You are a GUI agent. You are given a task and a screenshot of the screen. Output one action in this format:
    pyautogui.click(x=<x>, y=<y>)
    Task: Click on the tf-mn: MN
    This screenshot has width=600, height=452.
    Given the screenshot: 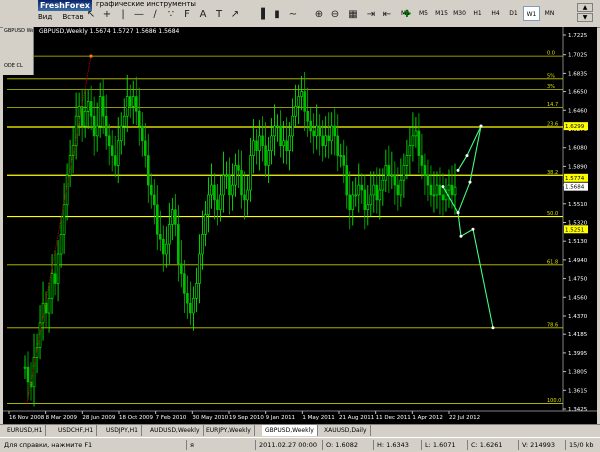 What is the action you would take?
    pyautogui.click(x=549, y=13)
    